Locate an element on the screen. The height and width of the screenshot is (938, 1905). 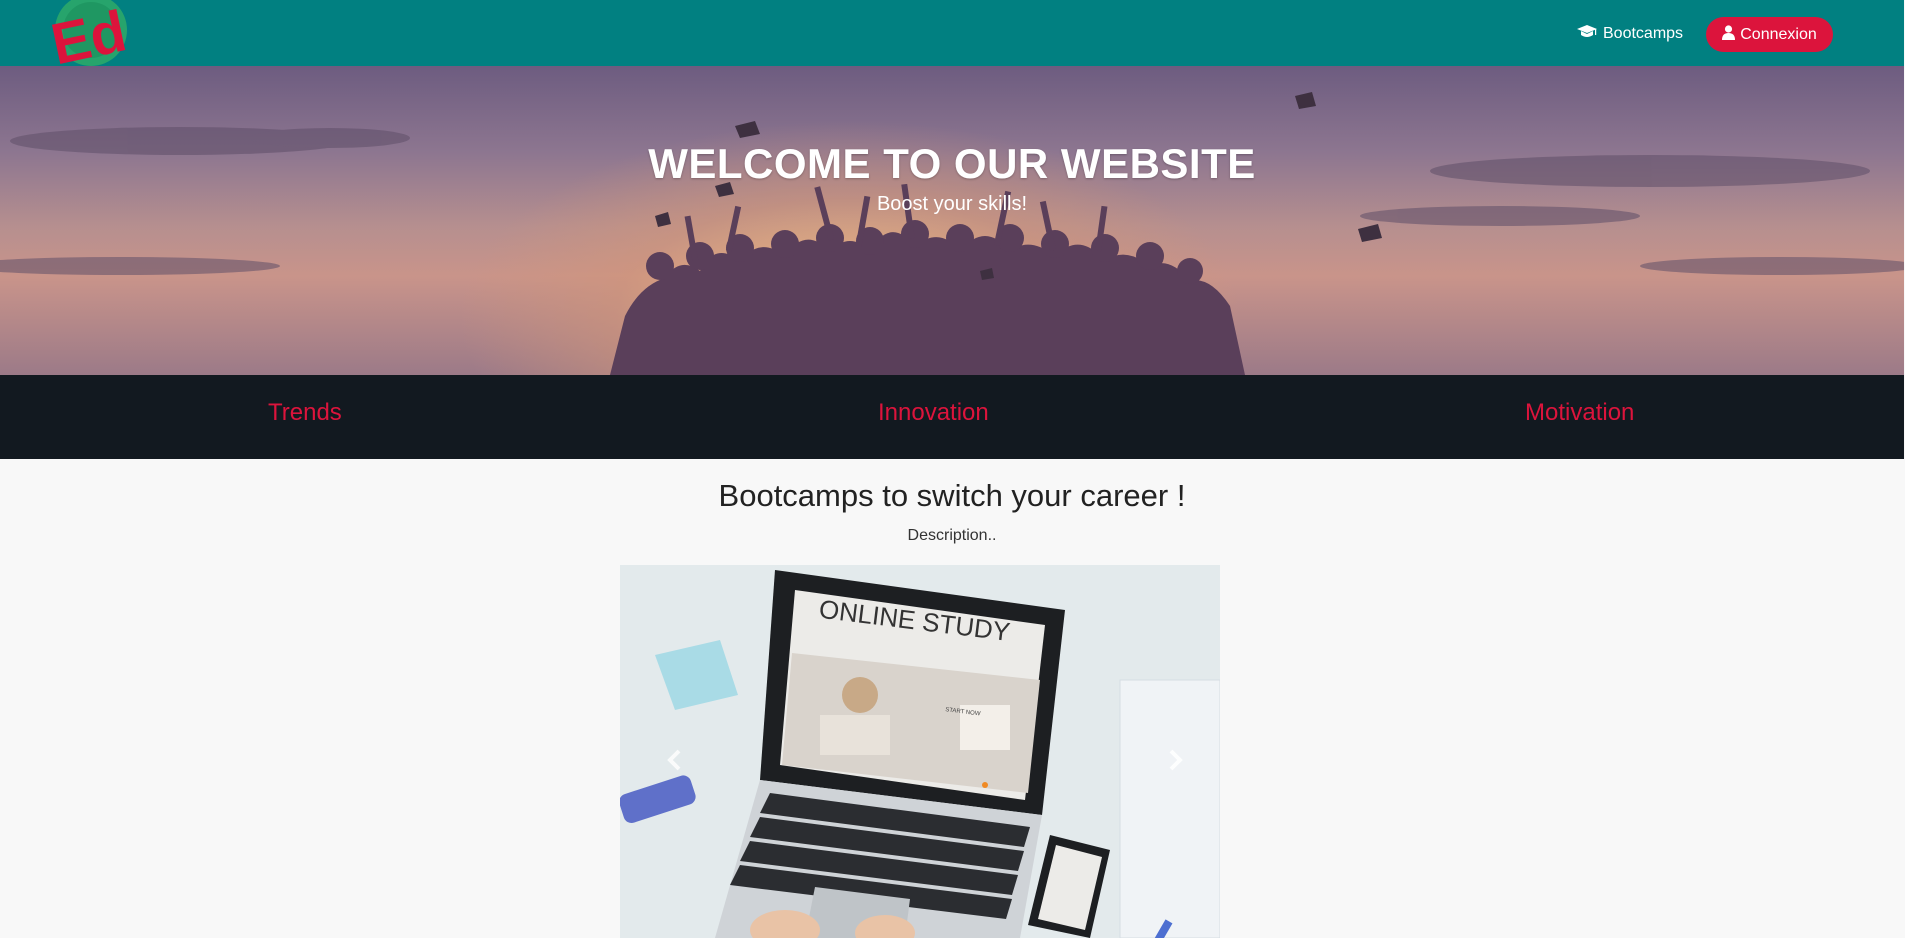
chevron-right-icon is located at coordinates (1175, 760).